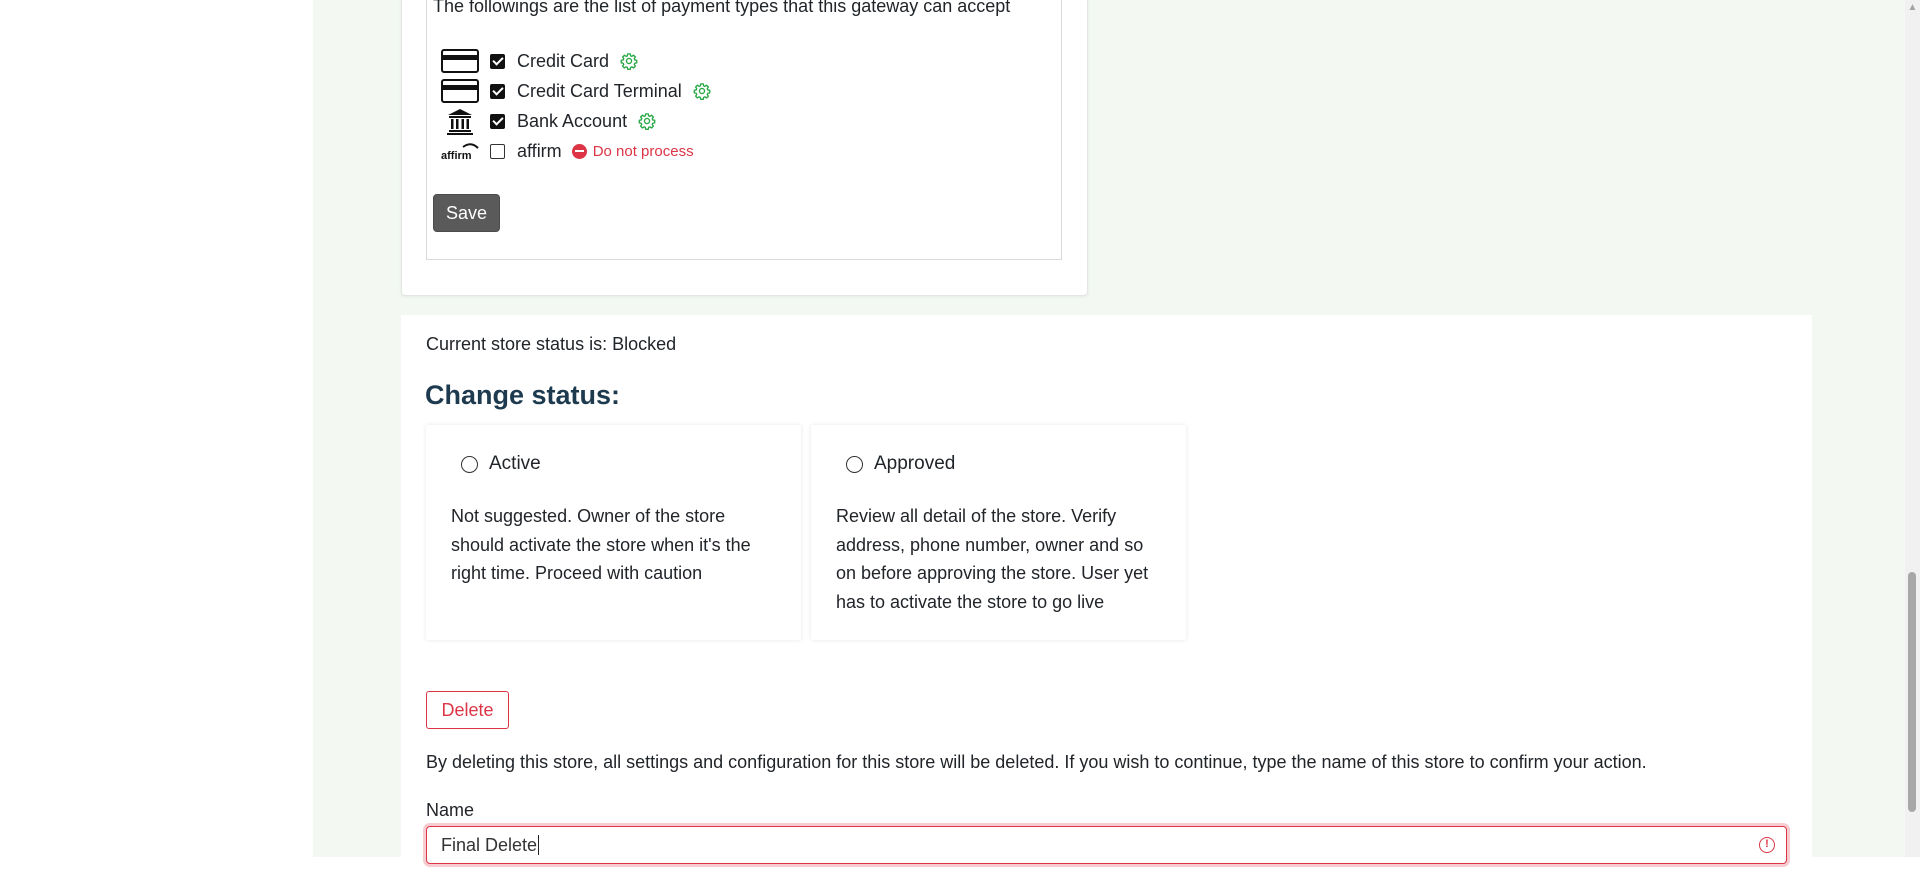 This screenshot has width=1920, height=875. I want to click on do-not-process-status: Do not process, so click(632, 151).